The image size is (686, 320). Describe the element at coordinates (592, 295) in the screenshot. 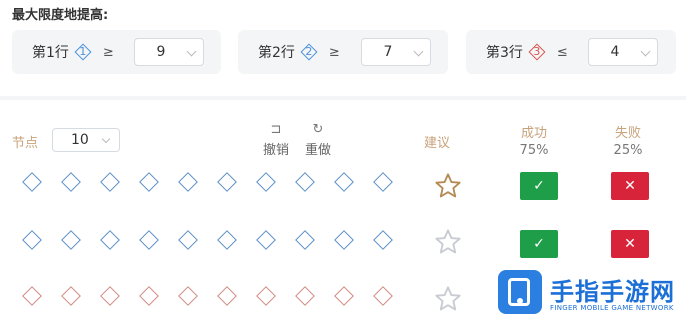

I see `watermark: 手指手游网 FINGER MOBILE GAME NETWORK` at that location.